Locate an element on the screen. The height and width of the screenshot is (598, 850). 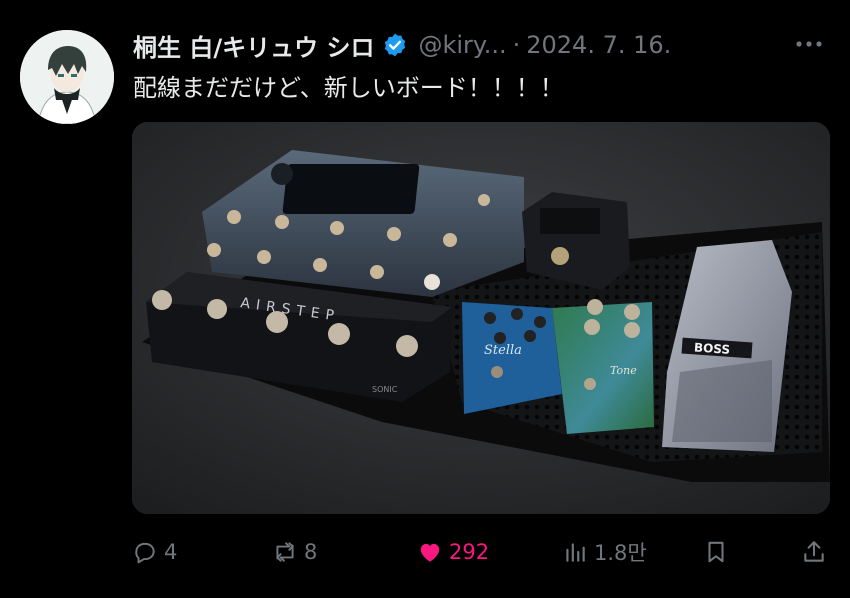
tweet-actions: 4 8 292 1.8만 is located at coordinates (482, 552).